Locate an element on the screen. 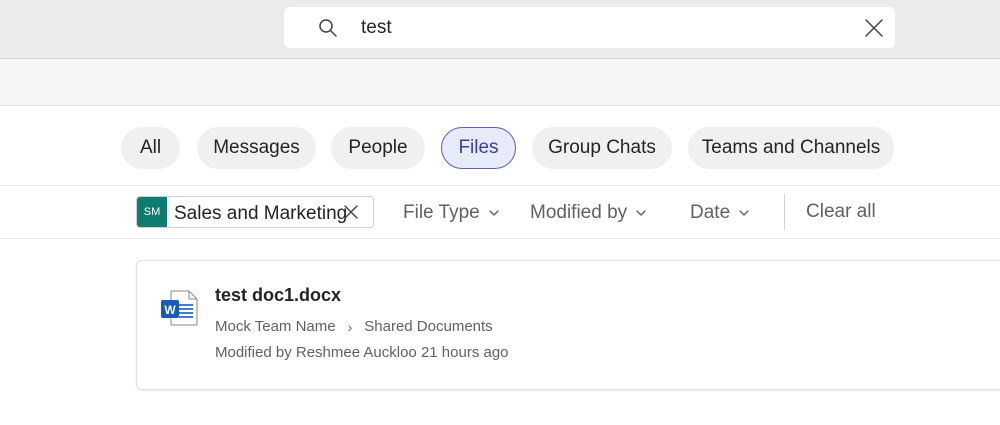 This screenshot has width=1000, height=425. tab-all: All is located at coordinates (150, 148).